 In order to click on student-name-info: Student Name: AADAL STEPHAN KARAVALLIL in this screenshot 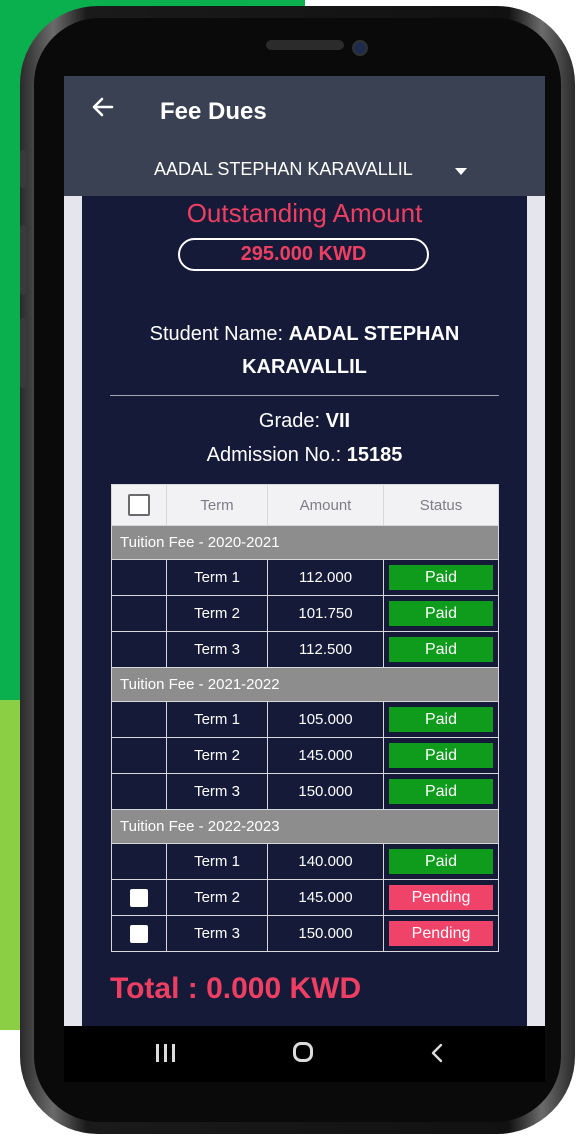, I will do `click(304, 351)`.